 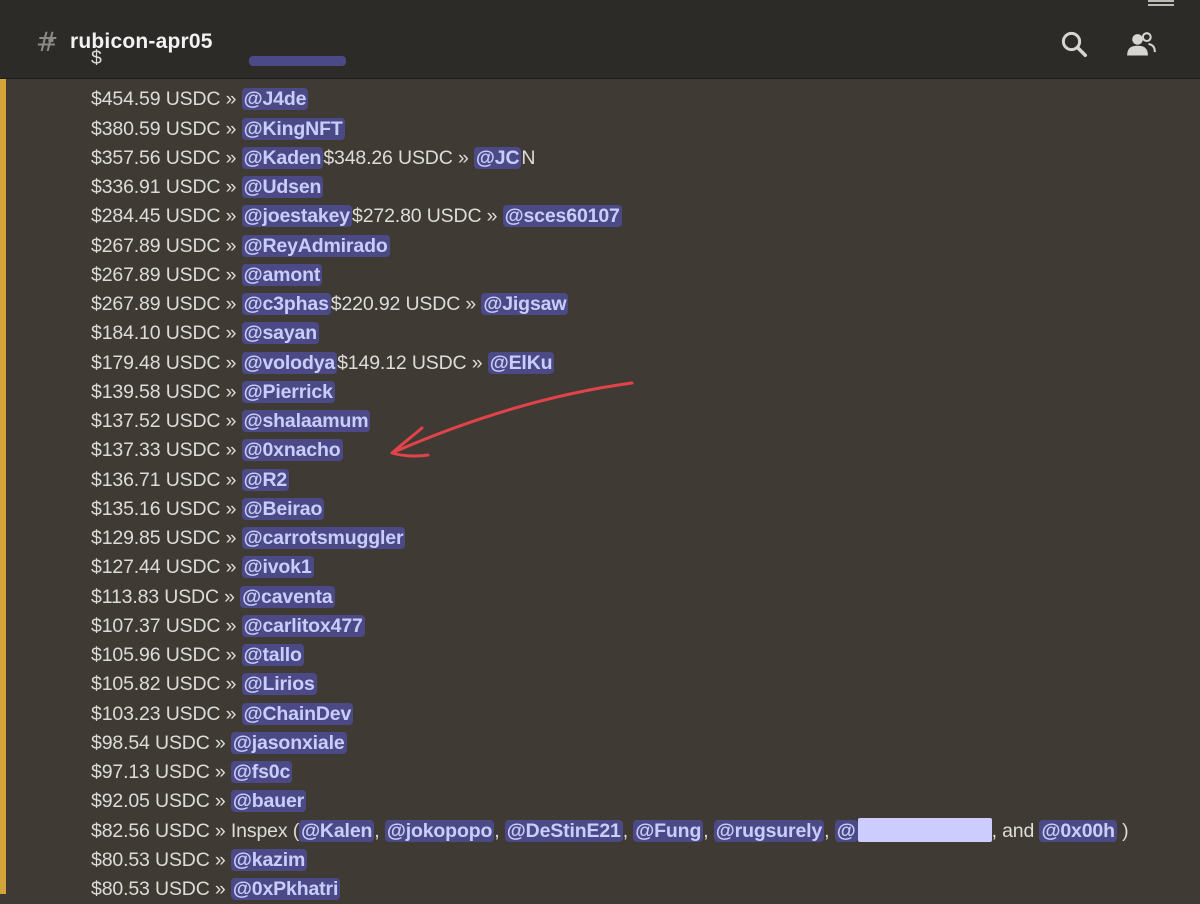 What do you see at coordinates (161, 859) in the screenshot?
I see `amount-text: $80.53 USDC »` at bounding box center [161, 859].